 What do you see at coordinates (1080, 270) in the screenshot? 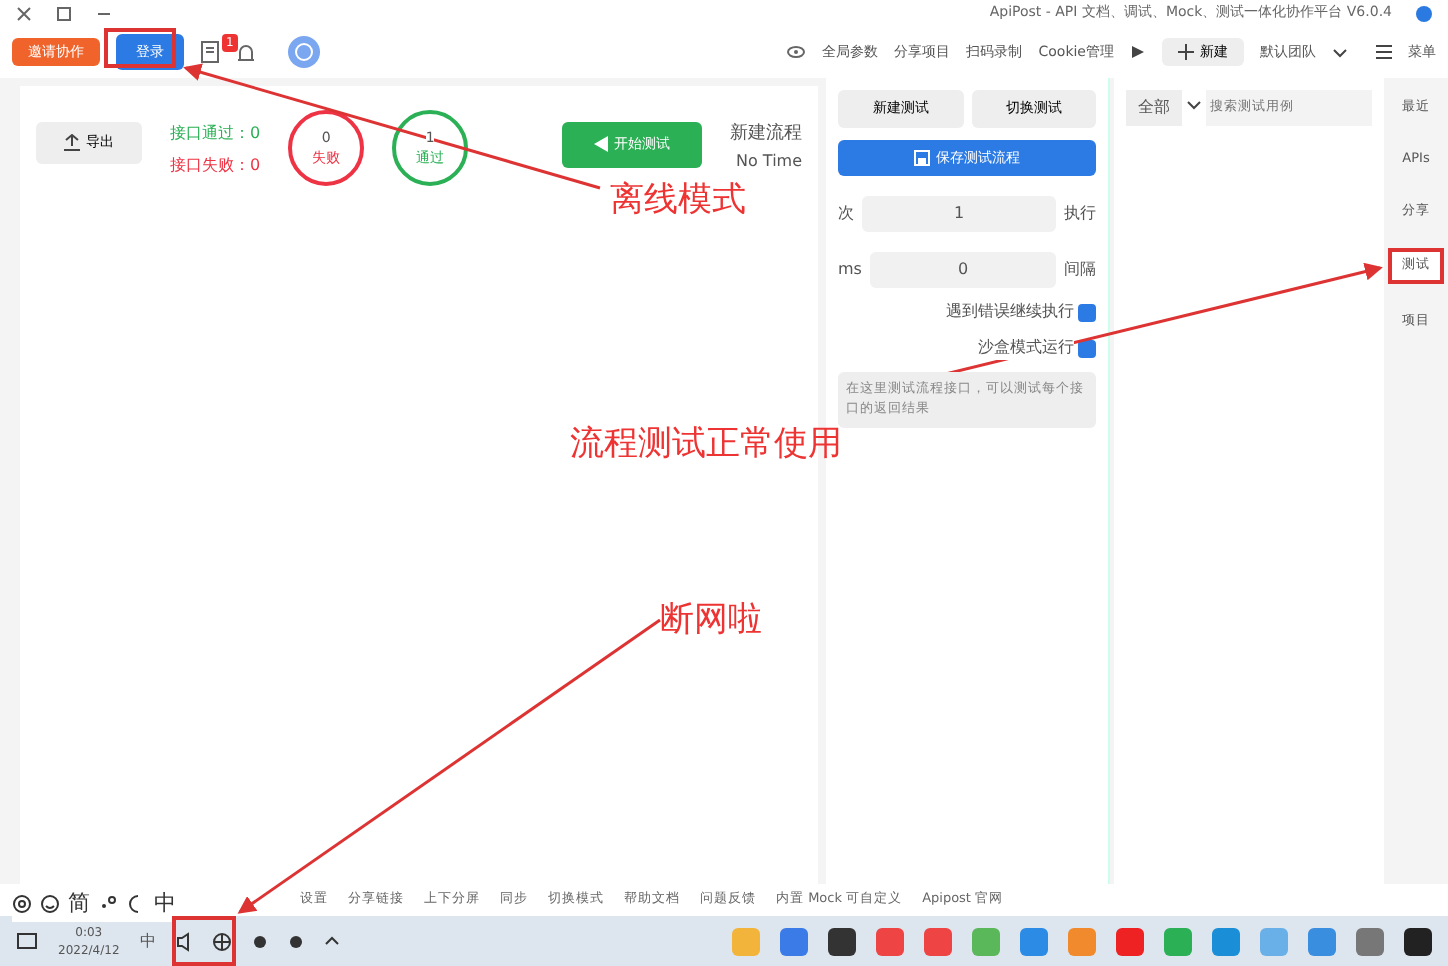
I see `field-label: 间隔` at bounding box center [1080, 270].